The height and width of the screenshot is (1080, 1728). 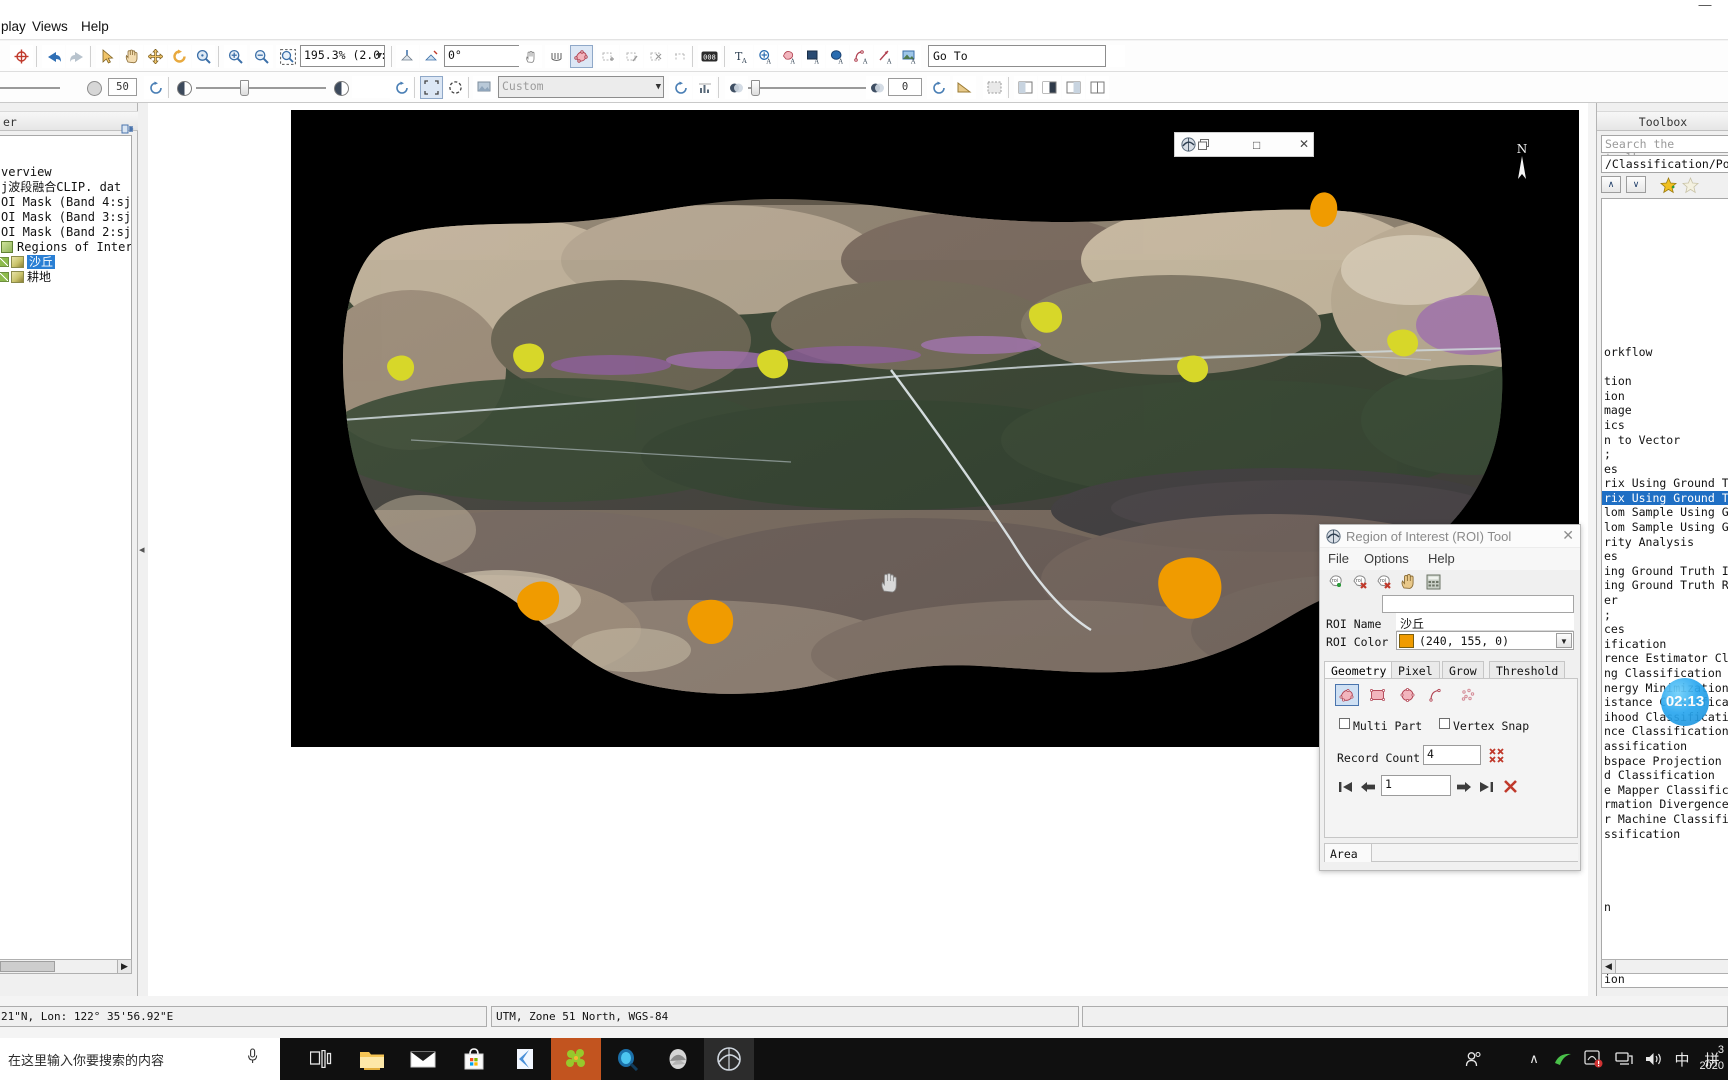 I want to click on text-annotation-icon: TA, so click(x=741, y=56).